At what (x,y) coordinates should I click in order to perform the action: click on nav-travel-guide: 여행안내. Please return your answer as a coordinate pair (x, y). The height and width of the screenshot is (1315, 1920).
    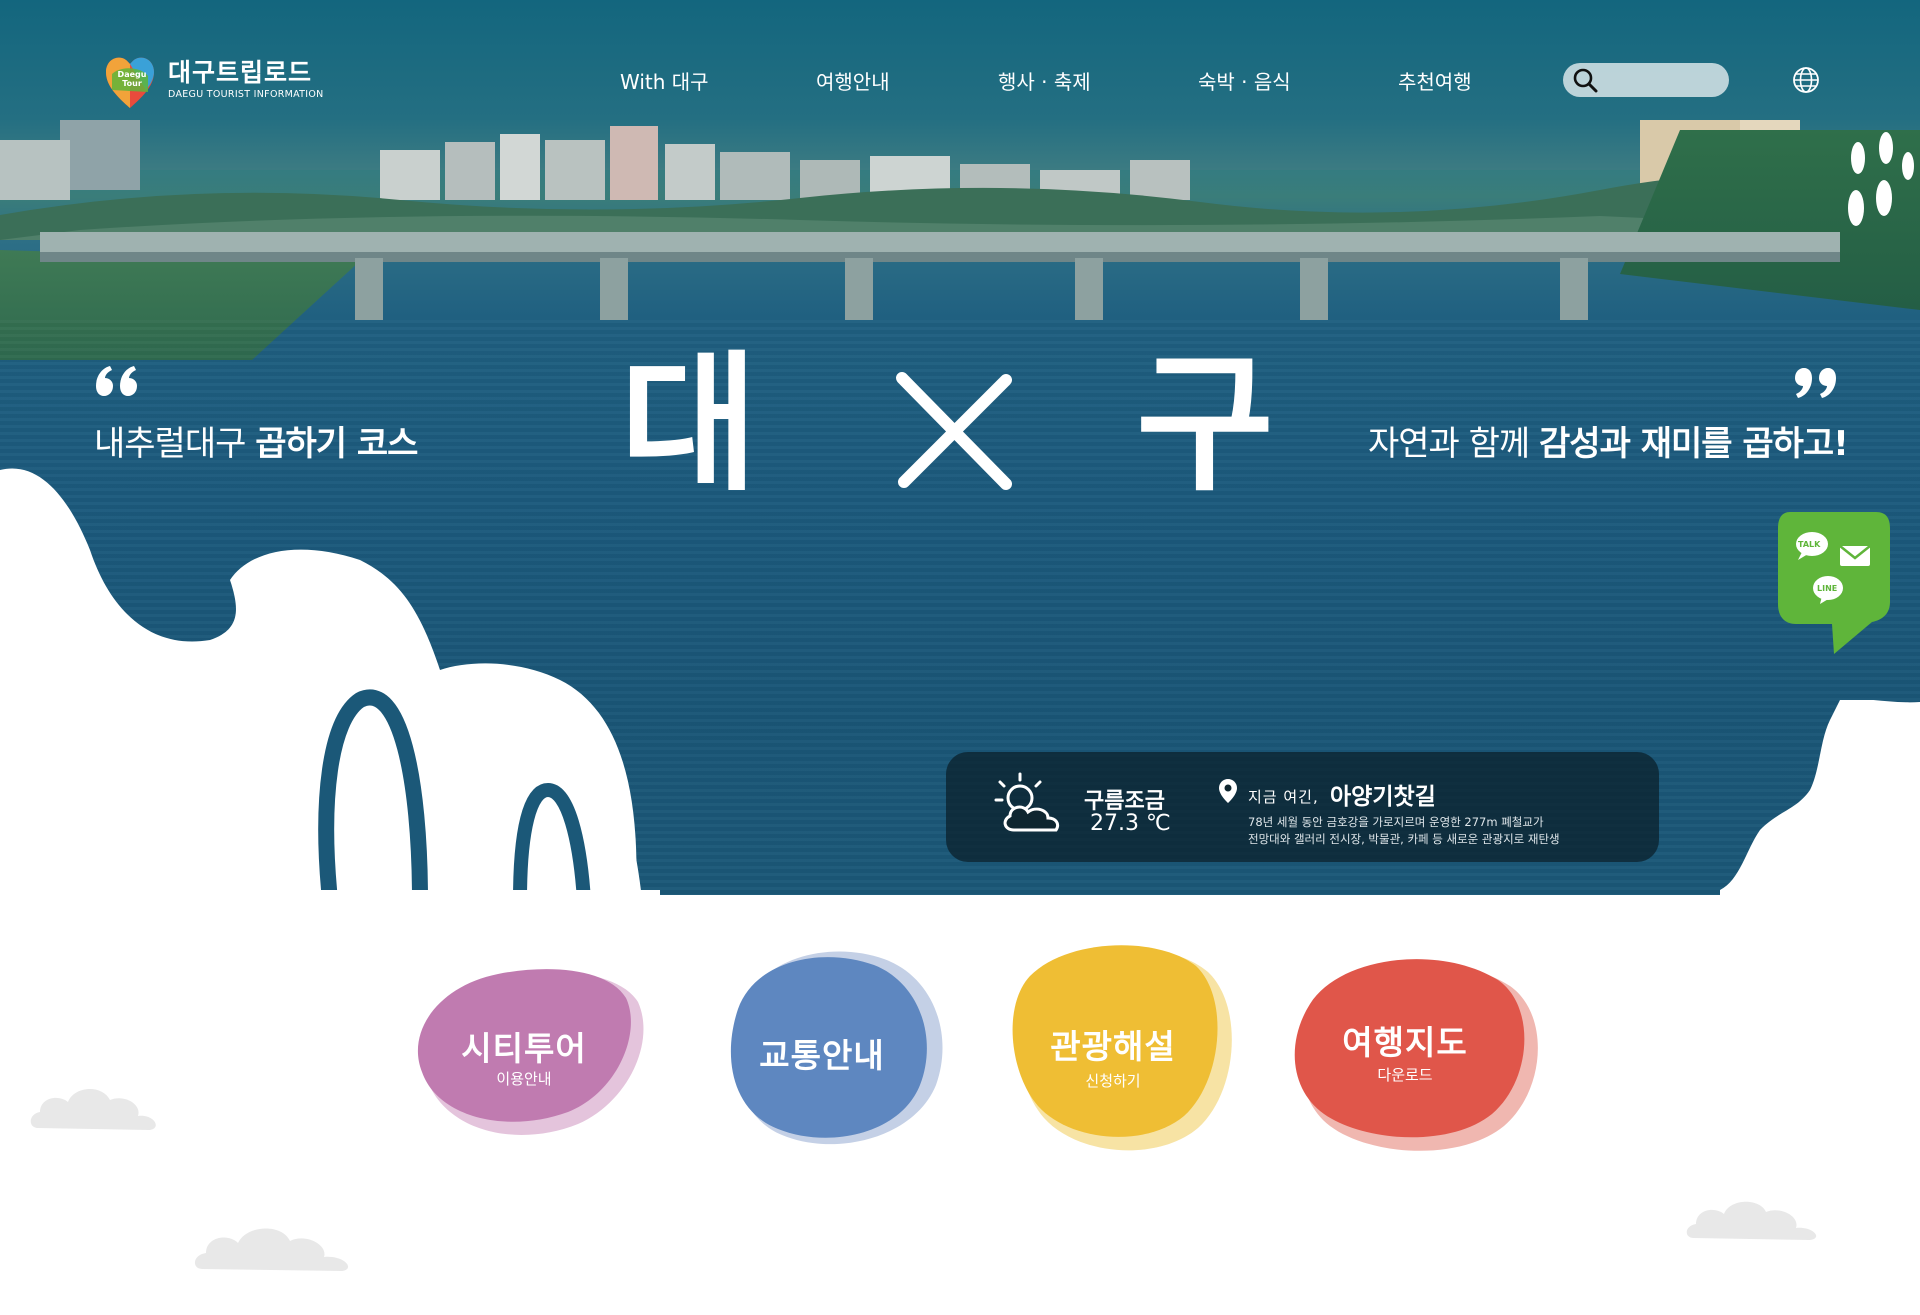
    Looking at the image, I should click on (853, 80).